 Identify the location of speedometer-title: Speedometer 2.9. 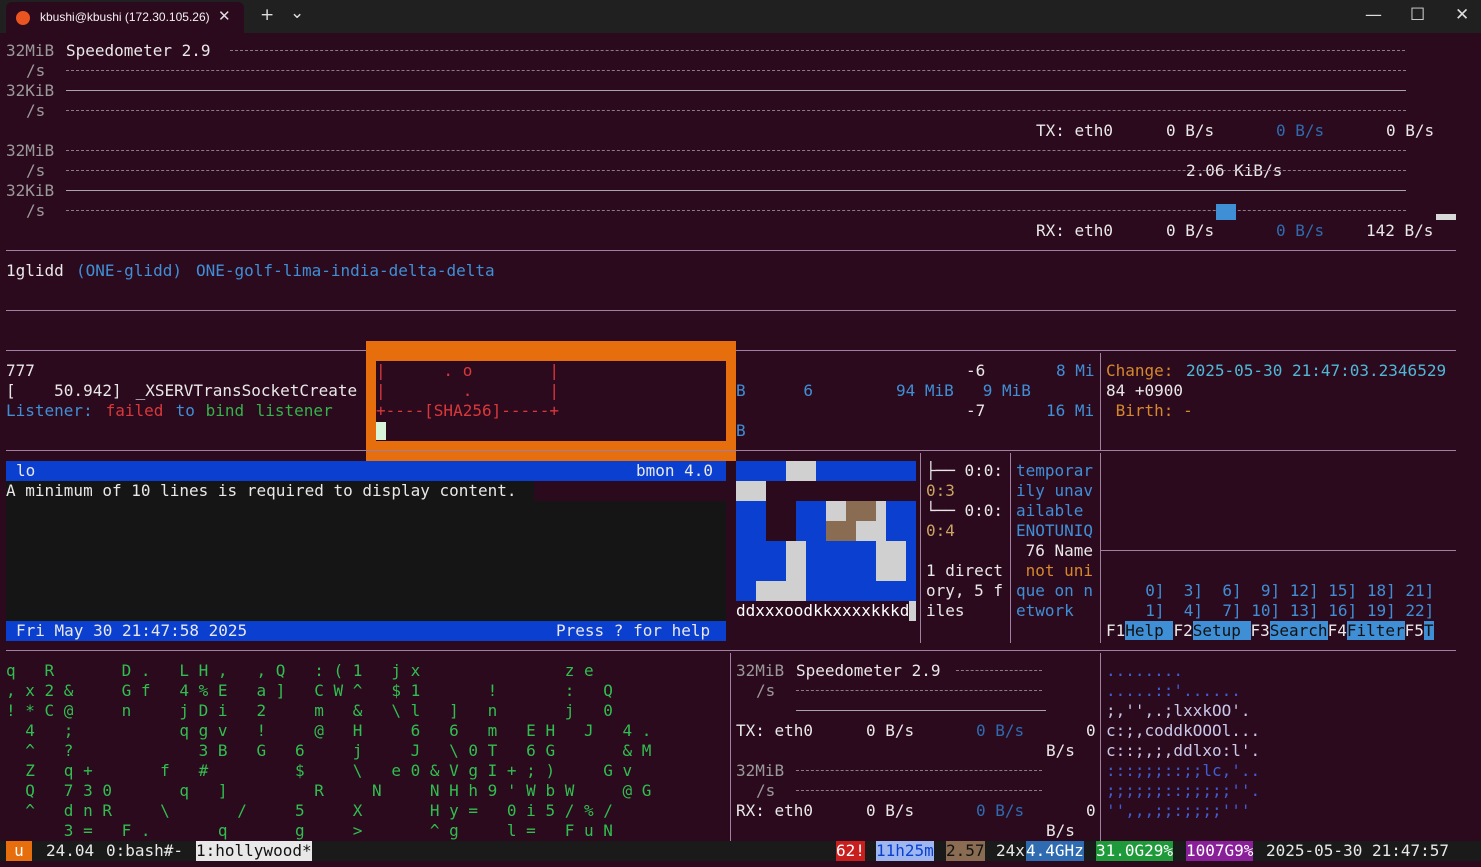
(868, 670).